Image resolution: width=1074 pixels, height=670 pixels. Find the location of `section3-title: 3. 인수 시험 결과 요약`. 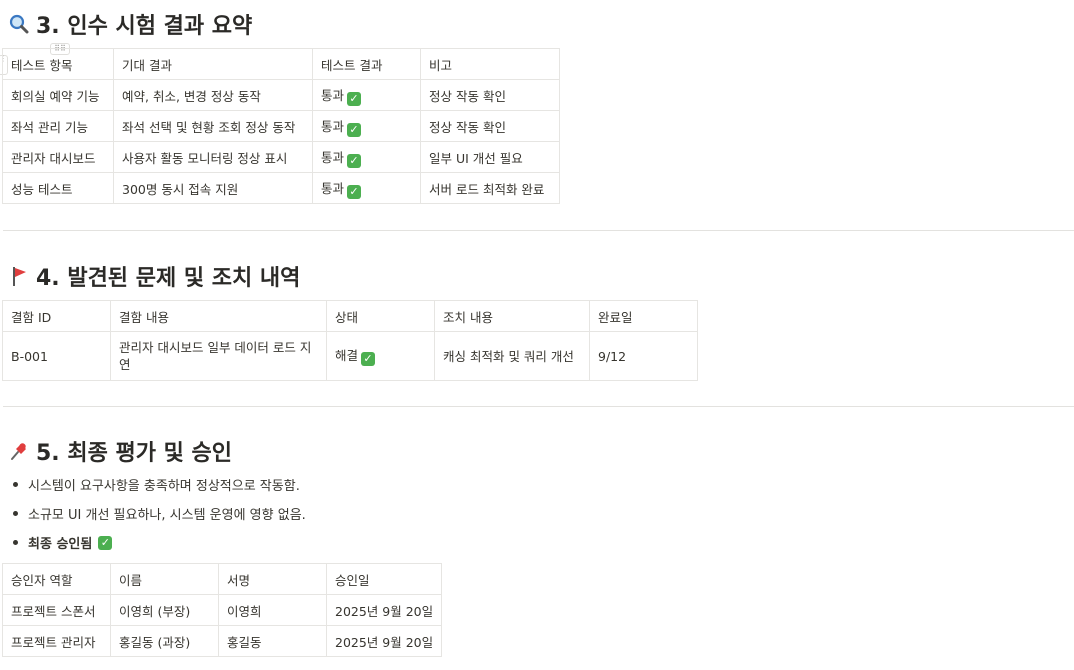

section3-title: 3. 인수 시험 결과 요약 is located at coordinates (144, 26).